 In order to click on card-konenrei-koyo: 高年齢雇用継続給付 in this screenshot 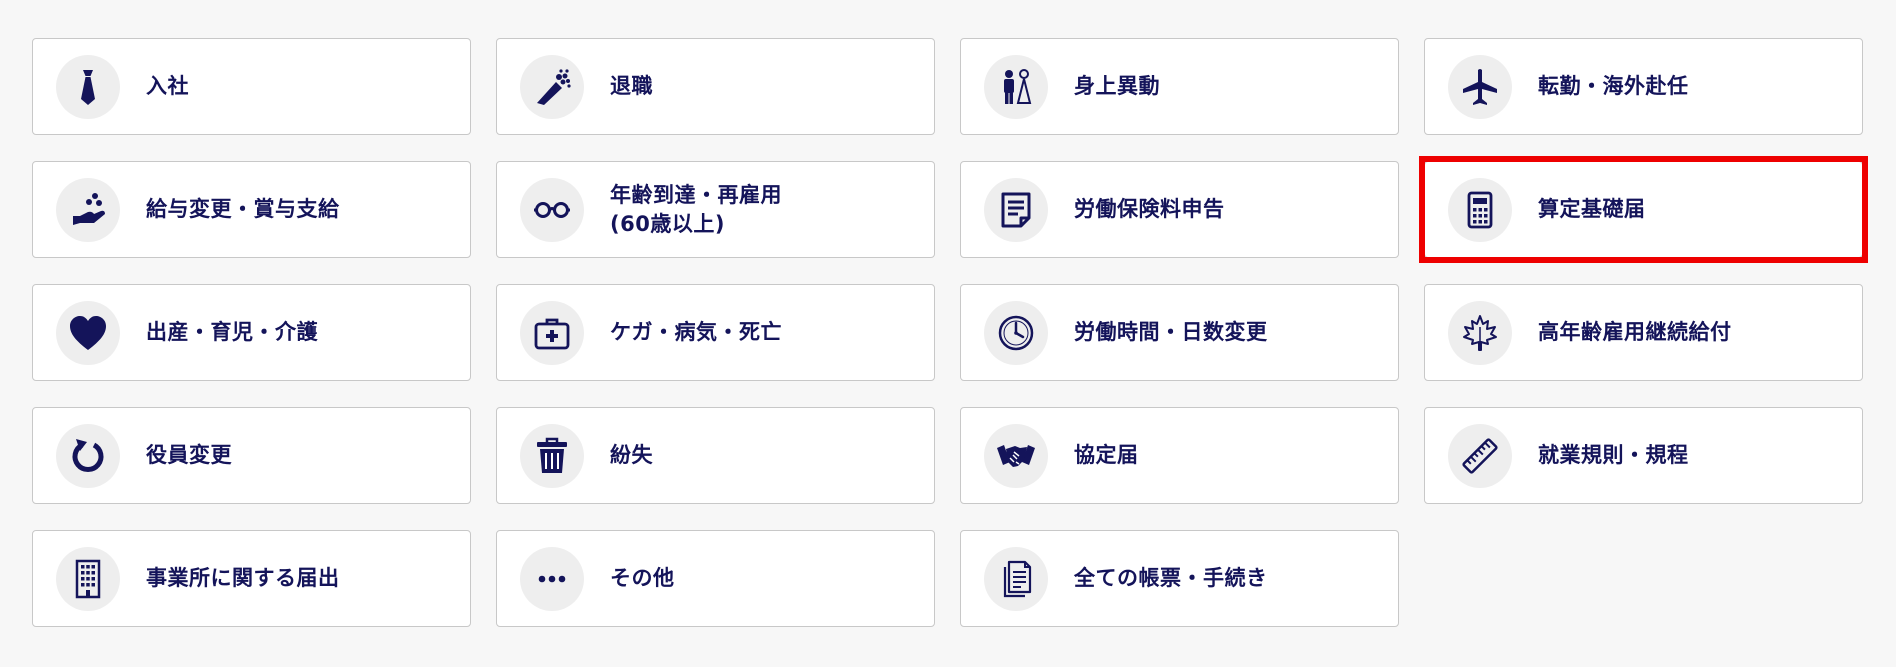, I will do `click(1643, 332)`.